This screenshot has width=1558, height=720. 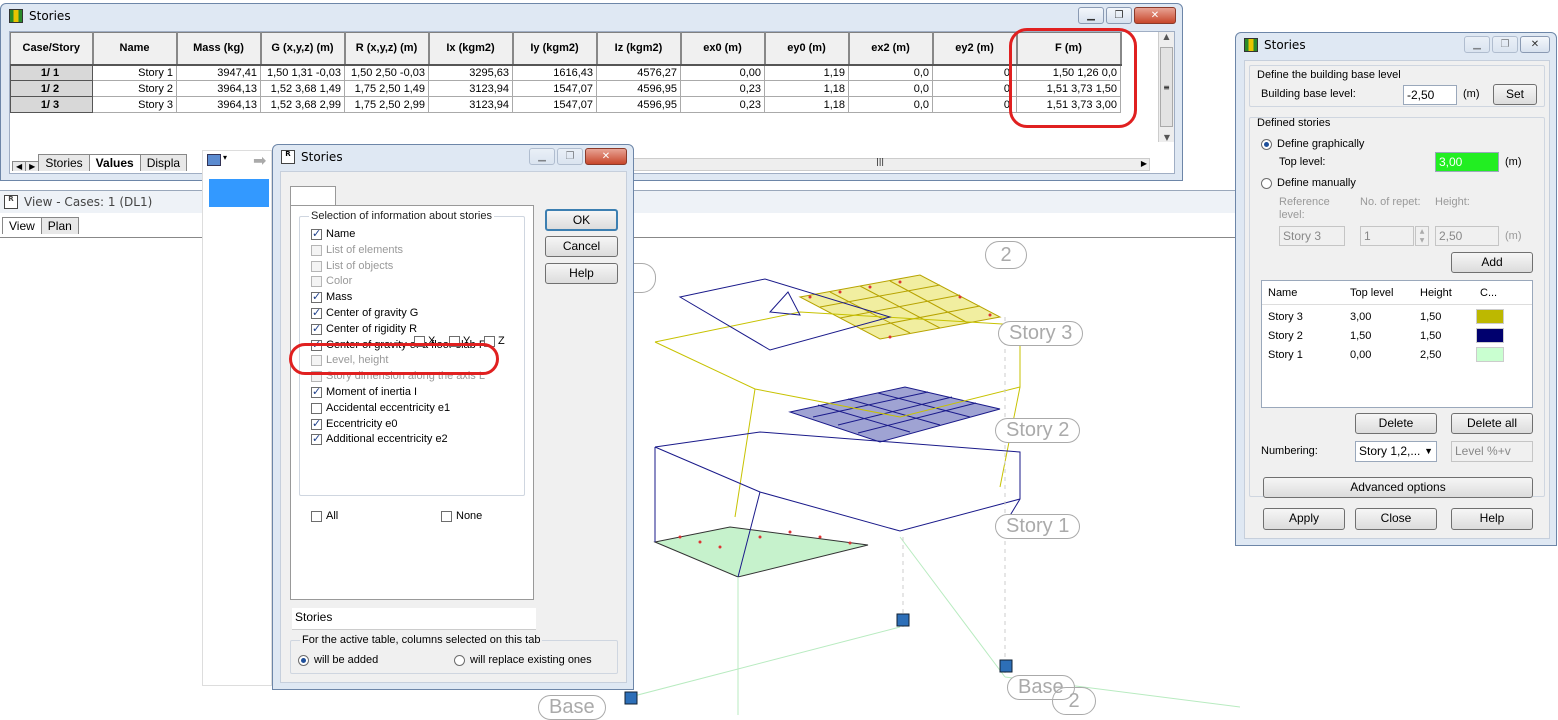 What do you see at coordinates (1166, 87) in the screenshot?
I see `vertical-scrollbar: ▲ ≡ ▼` at bounding box center [1166, 87].